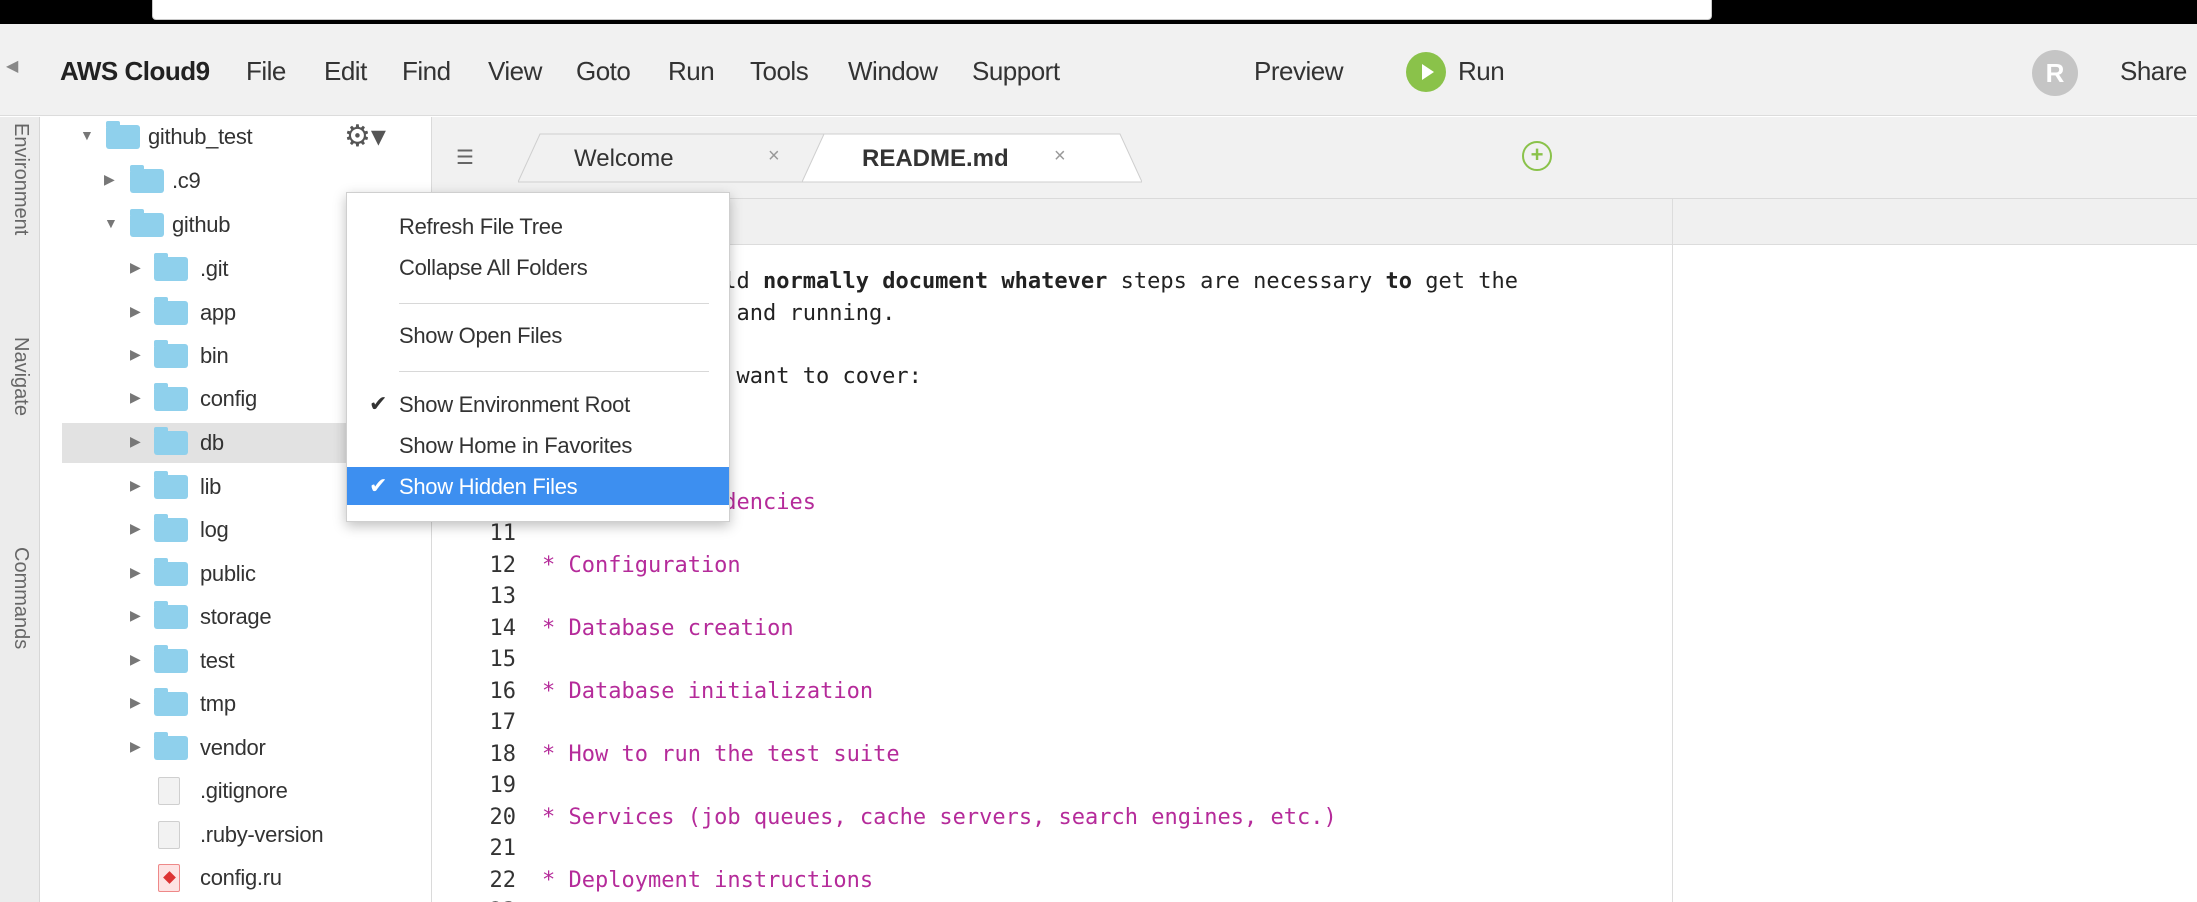 The width and height of the screenshot is (2197, 902). What do you see at coordinates (516, 445) in the screenshot?
I see `menu-item-label: Show Home in Favorites` at bounding box center [516, 445].